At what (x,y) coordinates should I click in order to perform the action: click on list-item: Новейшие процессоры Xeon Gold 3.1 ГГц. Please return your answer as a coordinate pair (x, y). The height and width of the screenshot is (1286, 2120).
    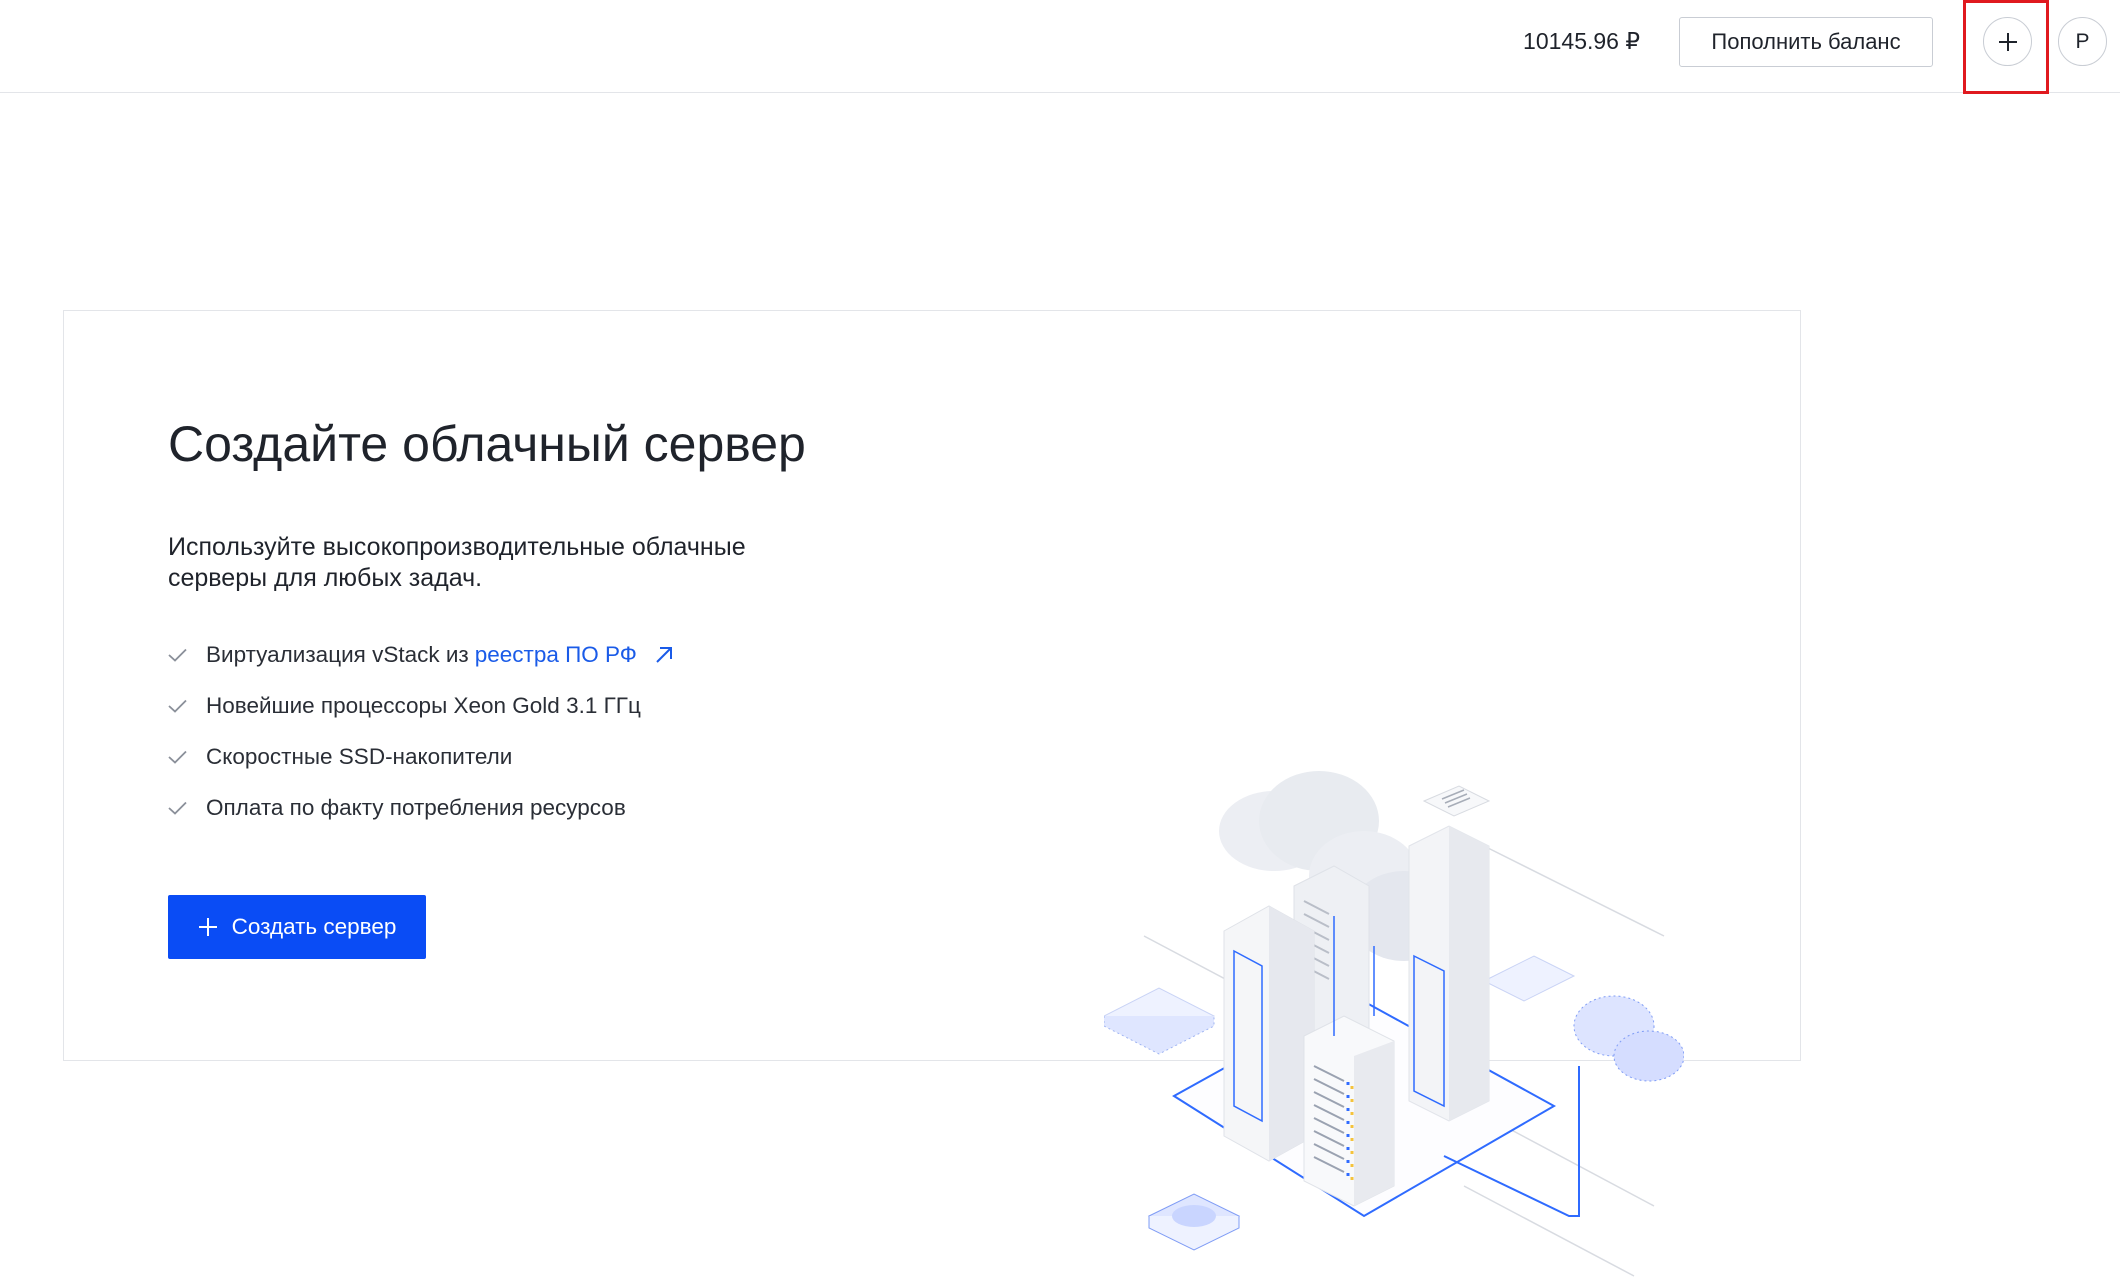
    Looking at the image, I should click on (421, 705).